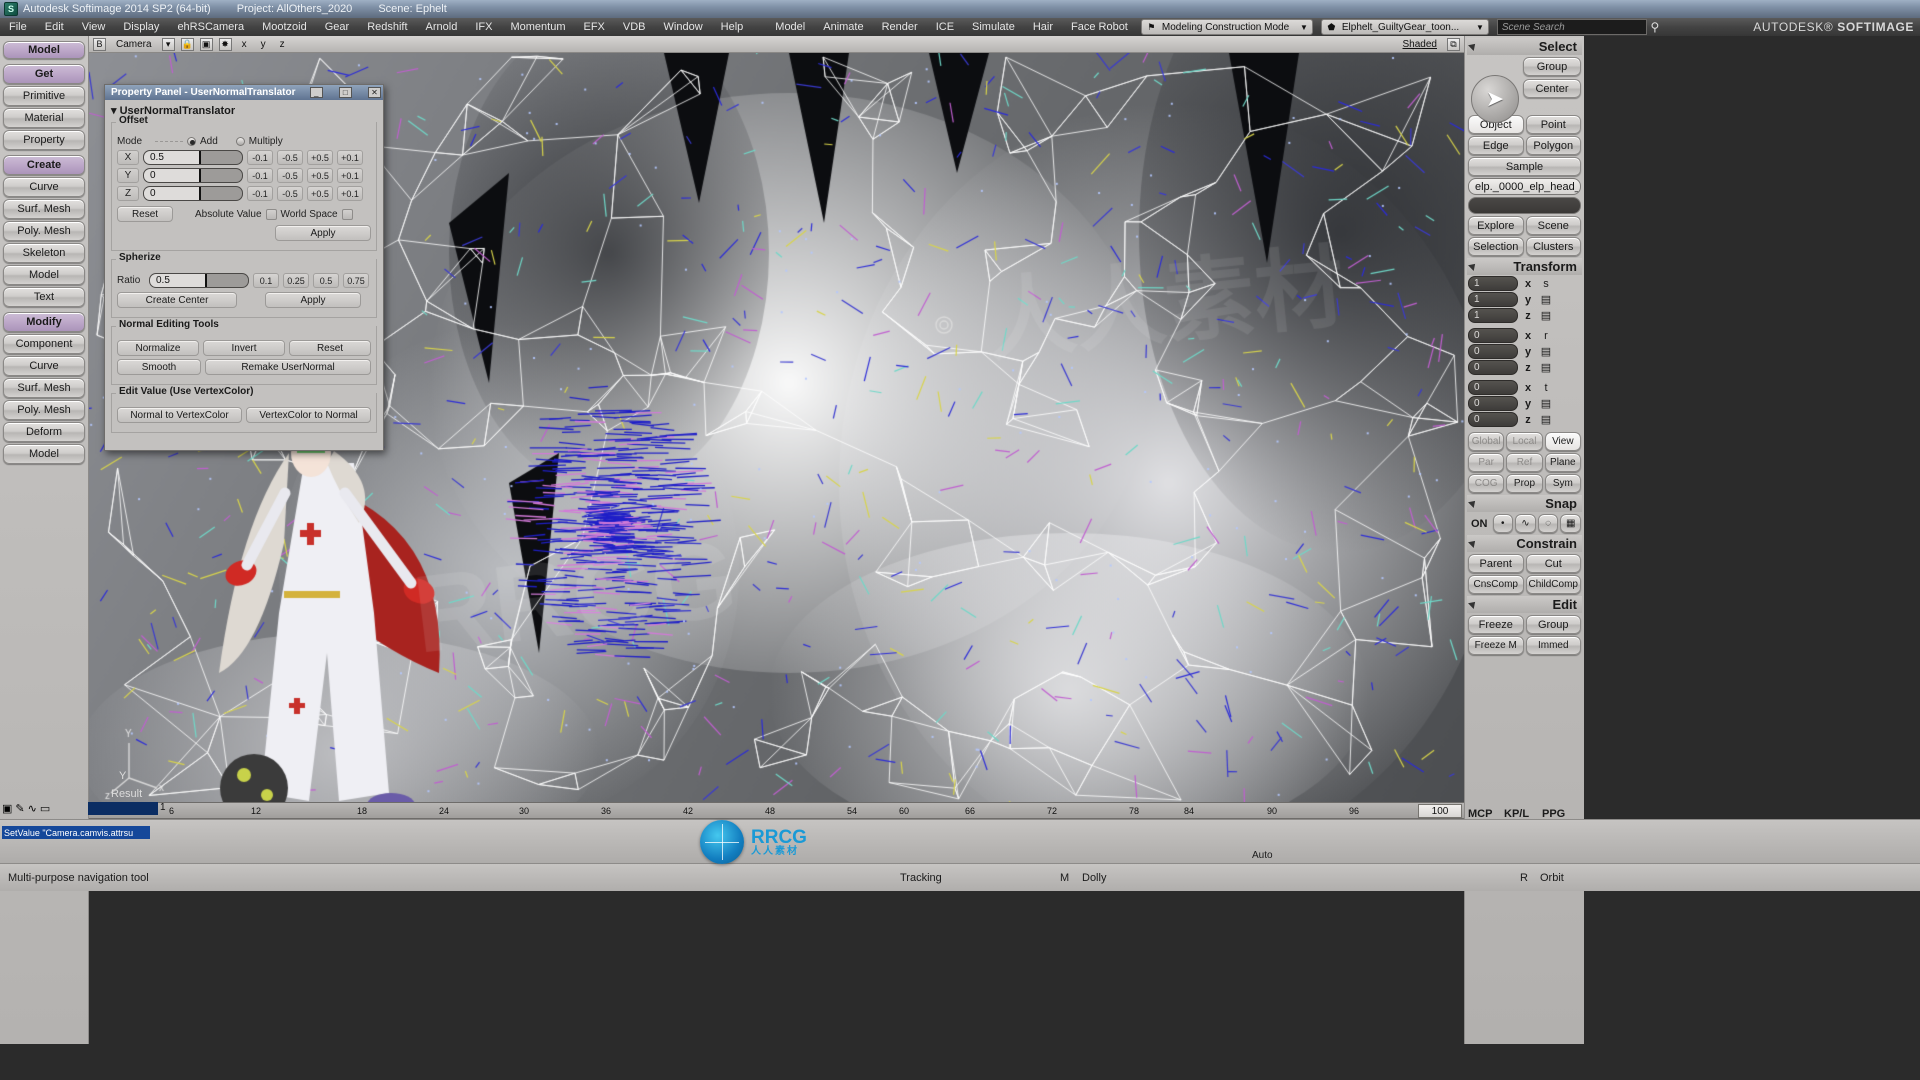 This screenshot has height=1080, width=1920. Describe the element at coordinates (1524, 462) in the screenshot. I see `ref-ref-button: Ref` at that location.